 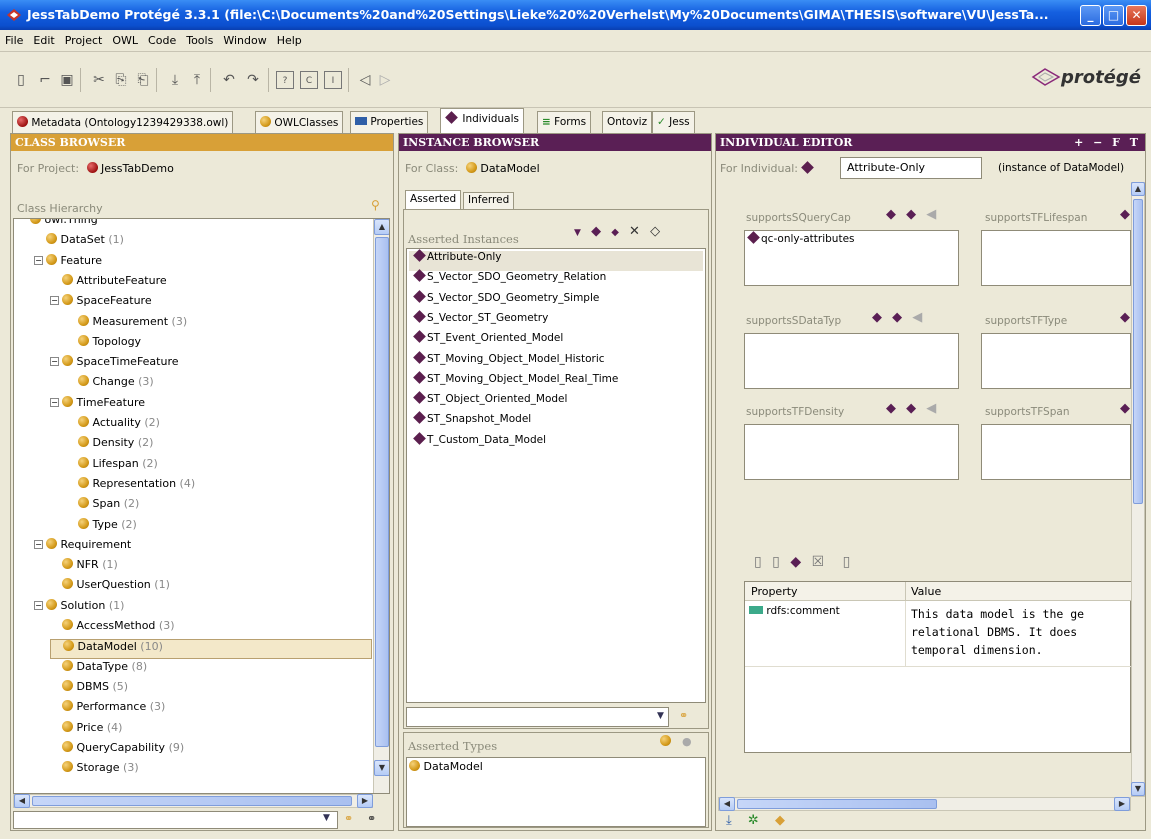 What do you see at coordinates (89, 689) in the screenshot?
I see `tree-item: DBMS (5)` at bounding box center [89, 689].